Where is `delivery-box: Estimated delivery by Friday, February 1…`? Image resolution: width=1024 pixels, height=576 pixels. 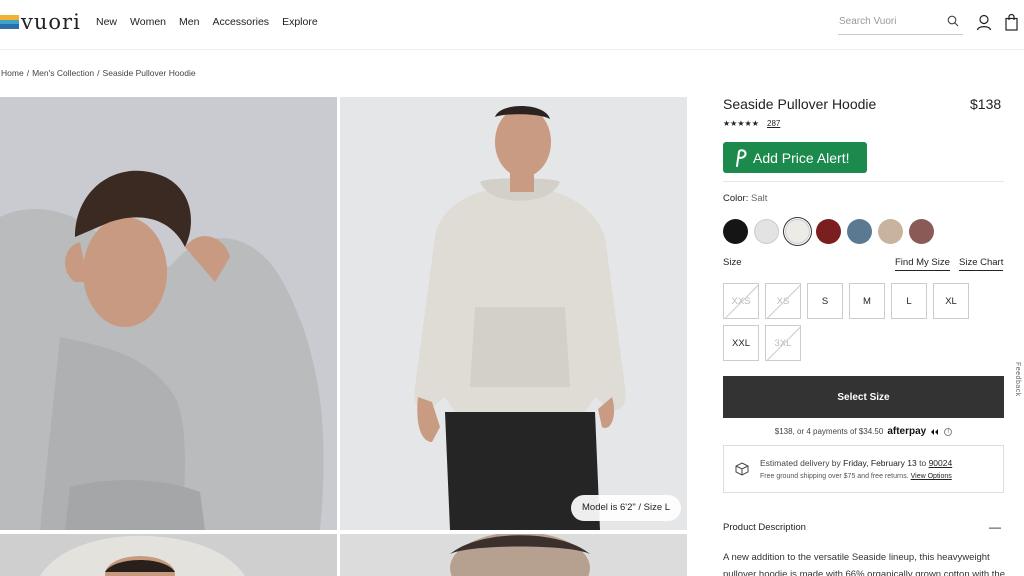 delivery-box: Estimated delivery by Friday, February 1… is located at coordinates (863, 469).